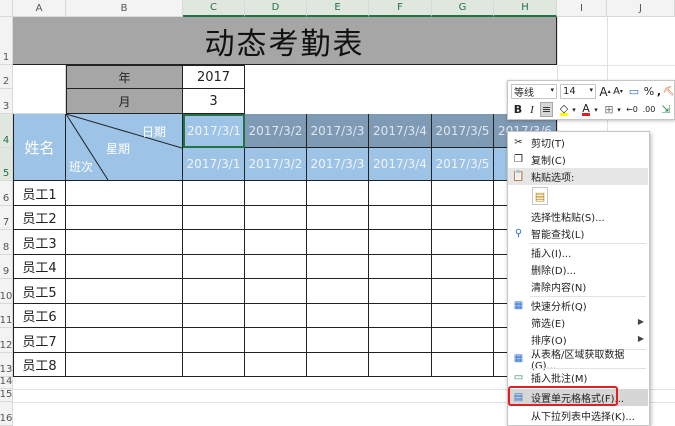  What do you see at coordinates (578, 91) in the screenshot?
I see `font-size-box: 14 ▾` at bounding box center [578, 91].